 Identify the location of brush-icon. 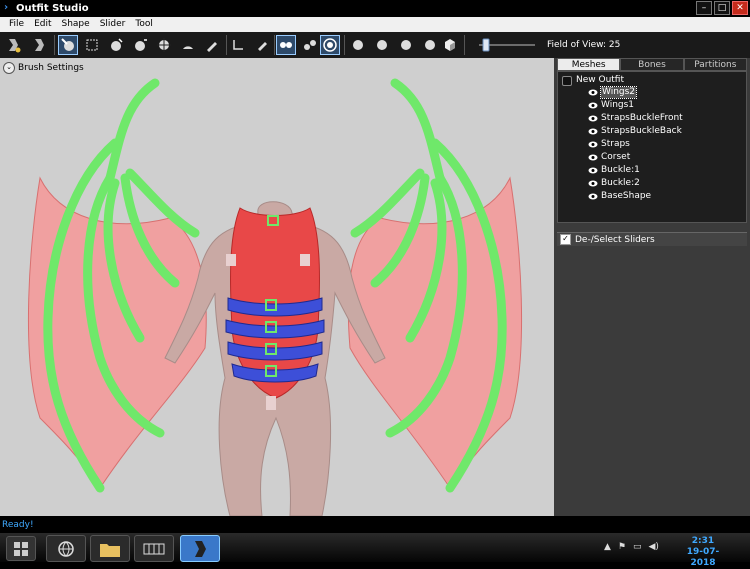
(67, 44).